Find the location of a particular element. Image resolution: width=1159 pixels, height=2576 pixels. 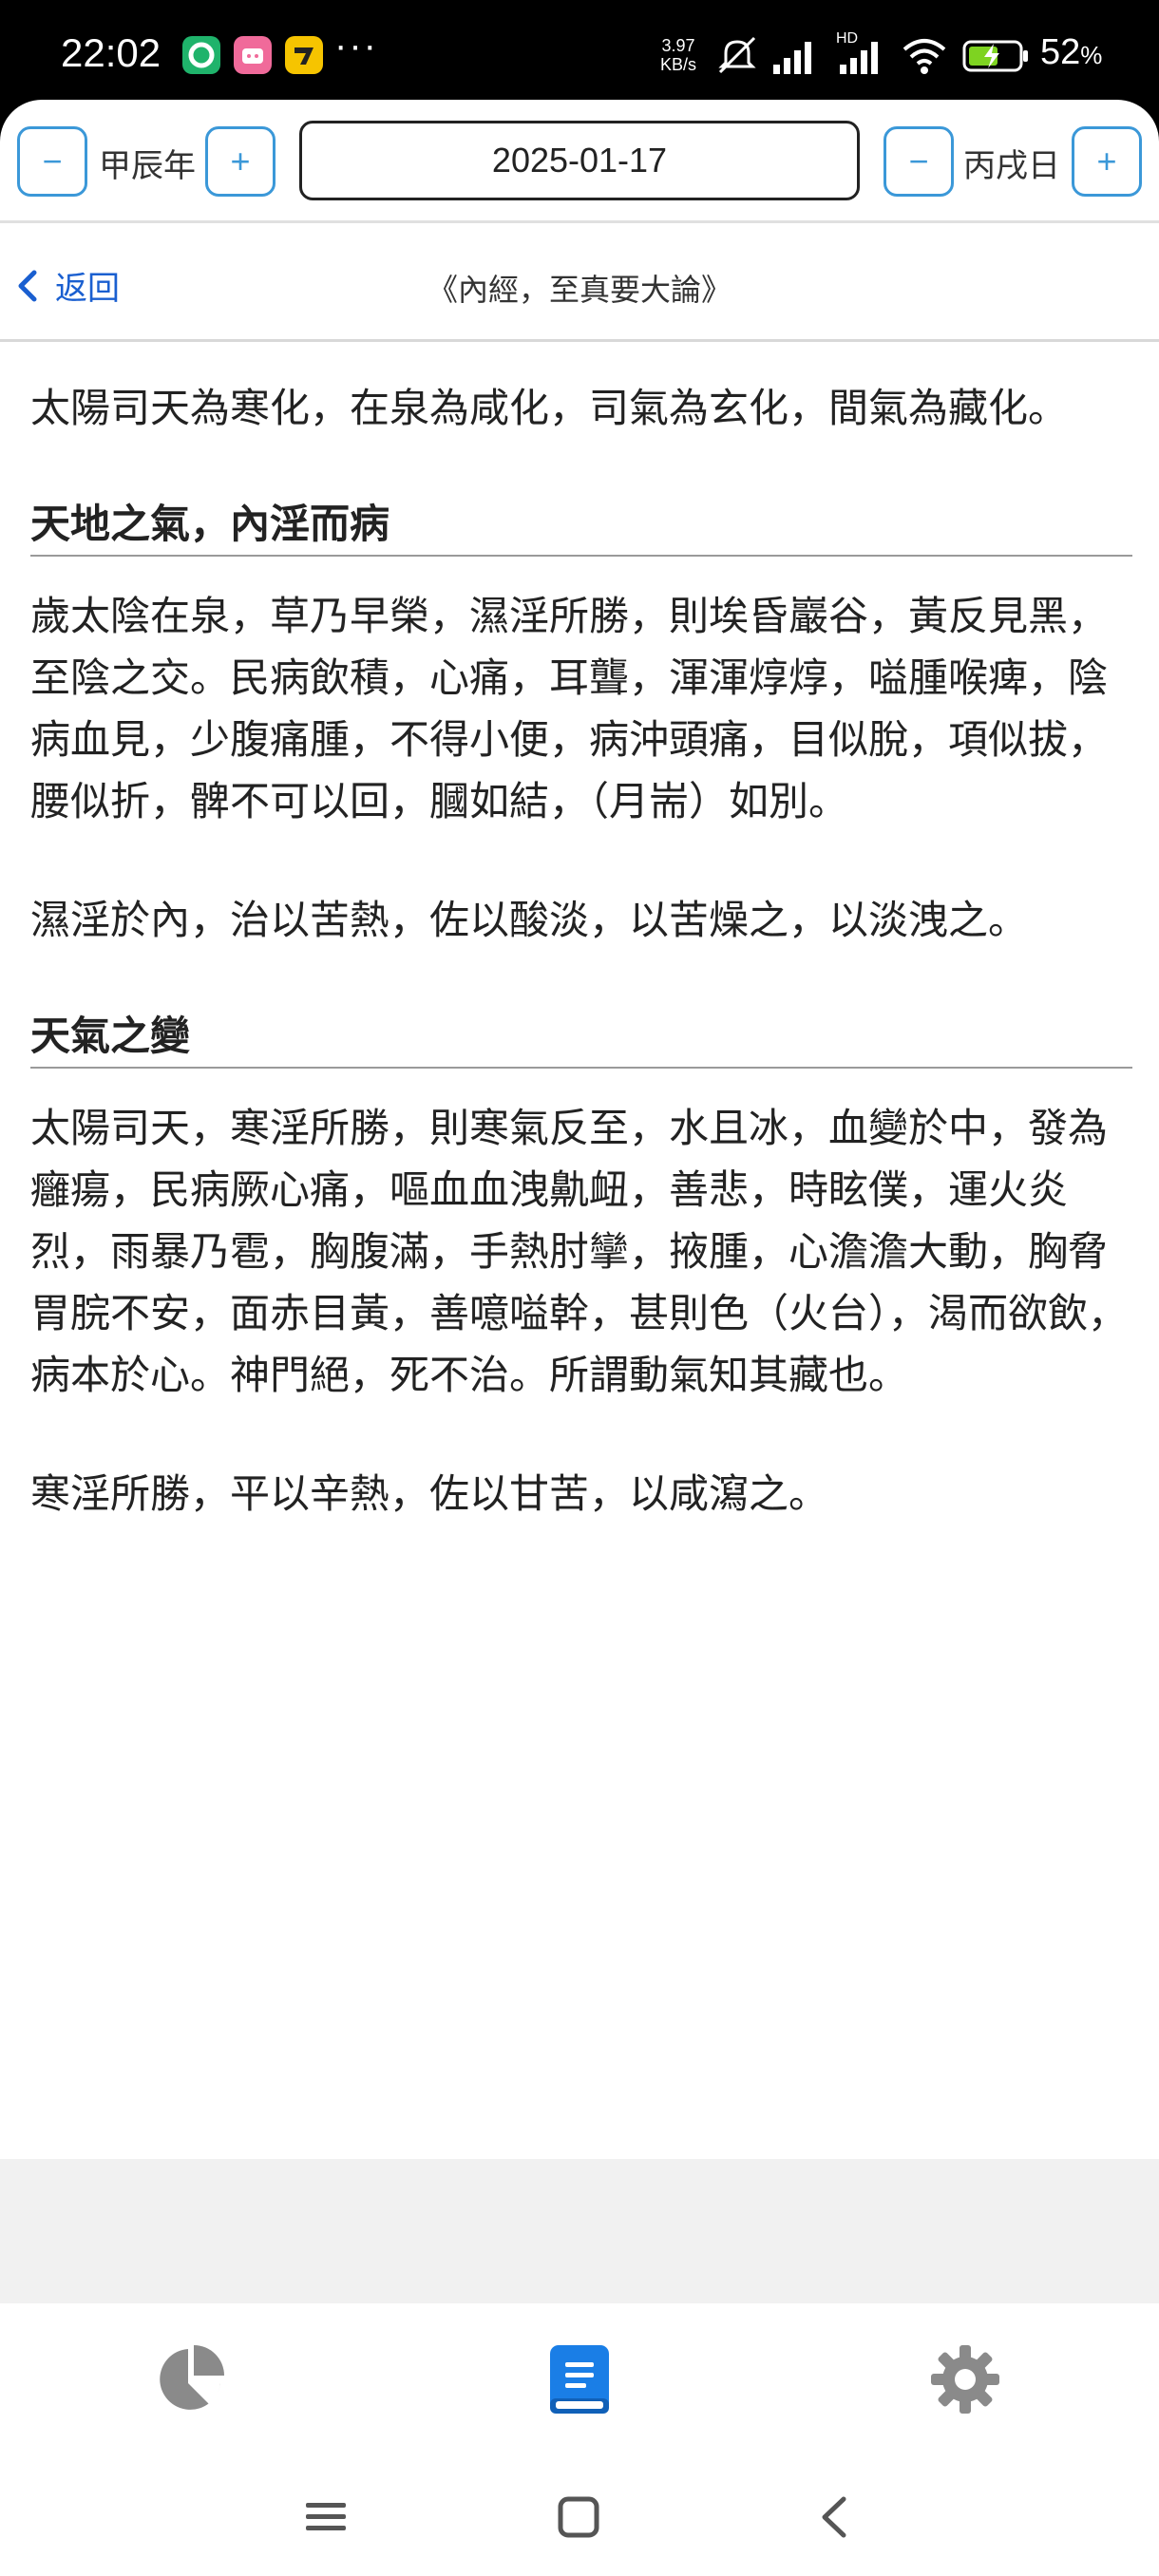

wifi-icon is located at coordinates (924, 56).